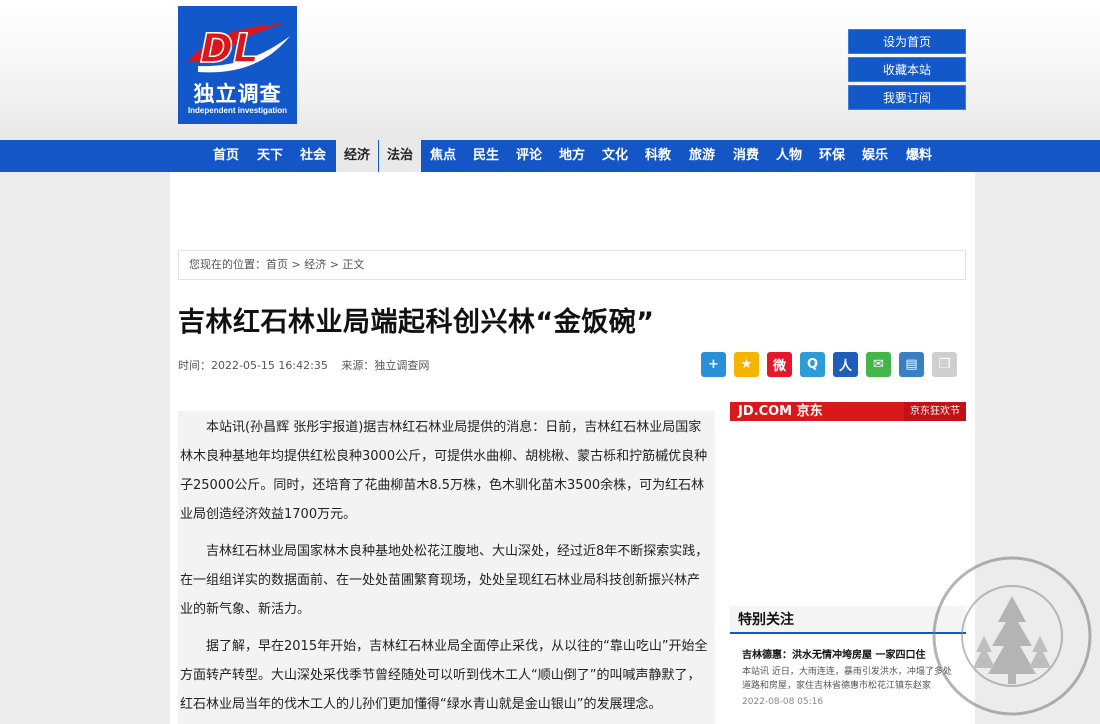 This screenshot has width=1100, height=724. Describe the element at coordinates (385, 365) in the screenshot. I see `article-source: 来源：独立调查网` at that location.